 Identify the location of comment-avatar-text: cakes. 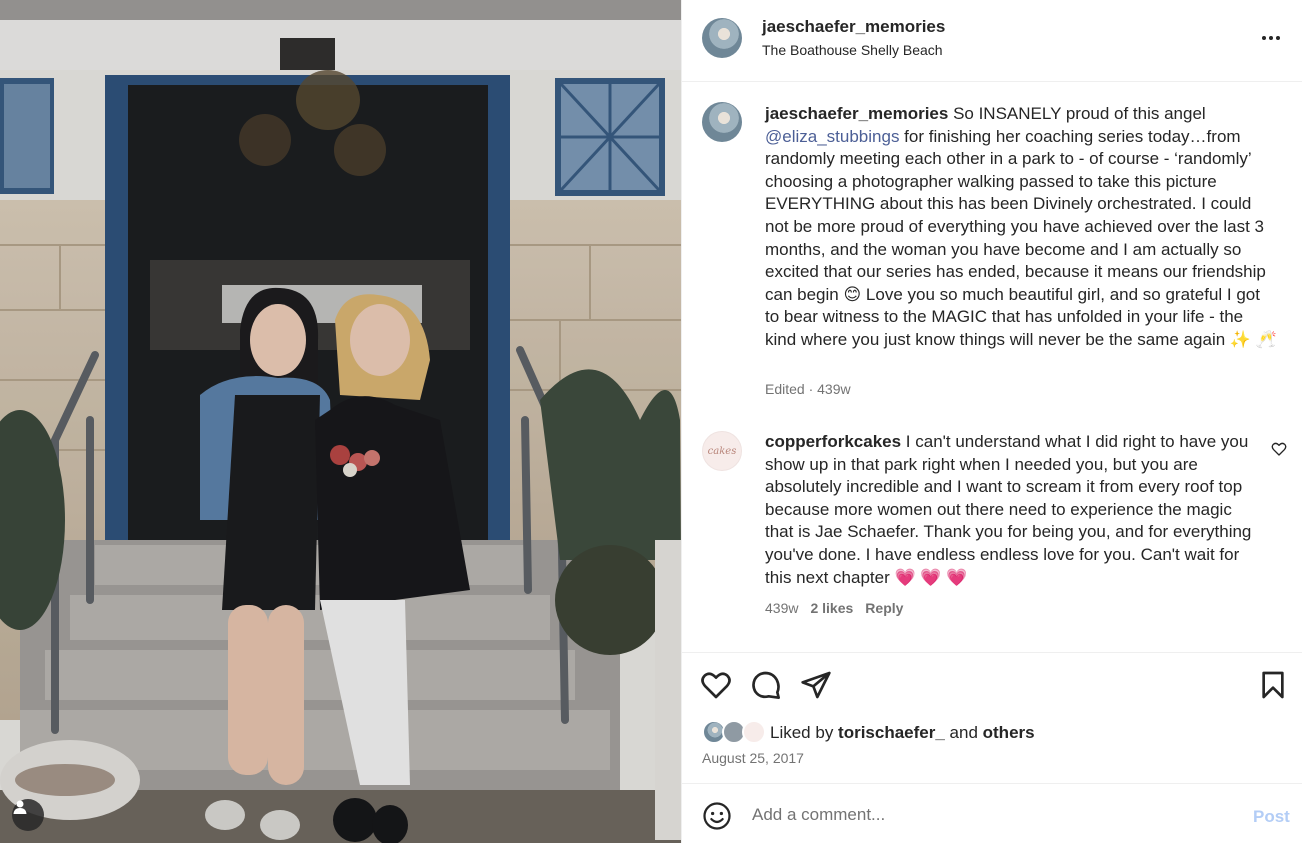
(722, 451).